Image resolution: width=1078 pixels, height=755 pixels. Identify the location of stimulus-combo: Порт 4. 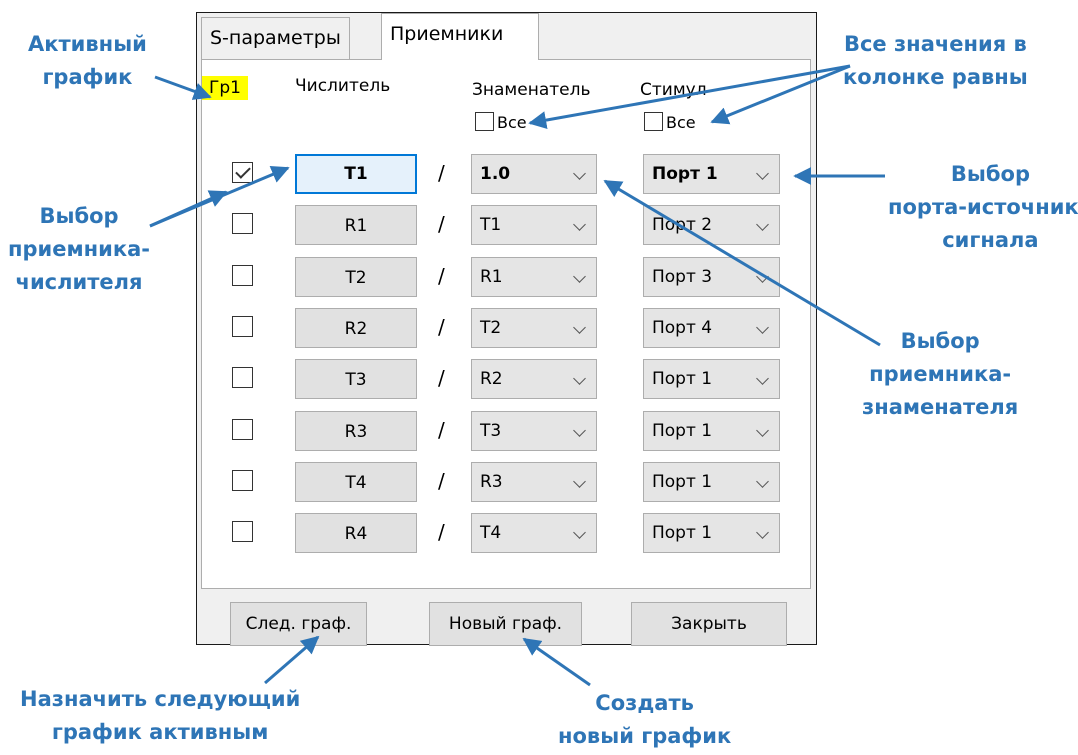
(711, 328).